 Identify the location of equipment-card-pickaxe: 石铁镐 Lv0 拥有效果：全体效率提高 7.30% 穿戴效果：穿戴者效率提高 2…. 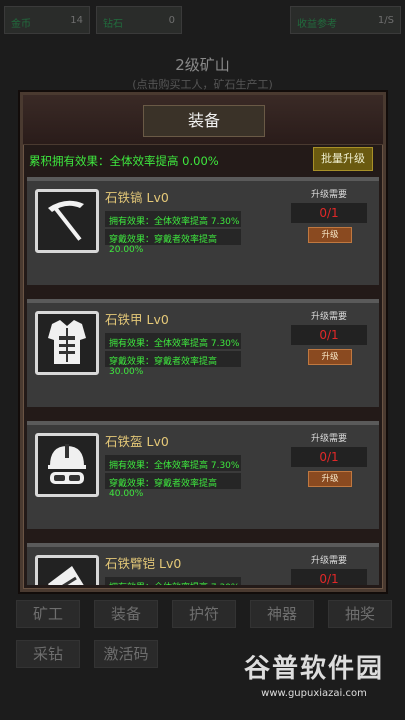
(203, 231).